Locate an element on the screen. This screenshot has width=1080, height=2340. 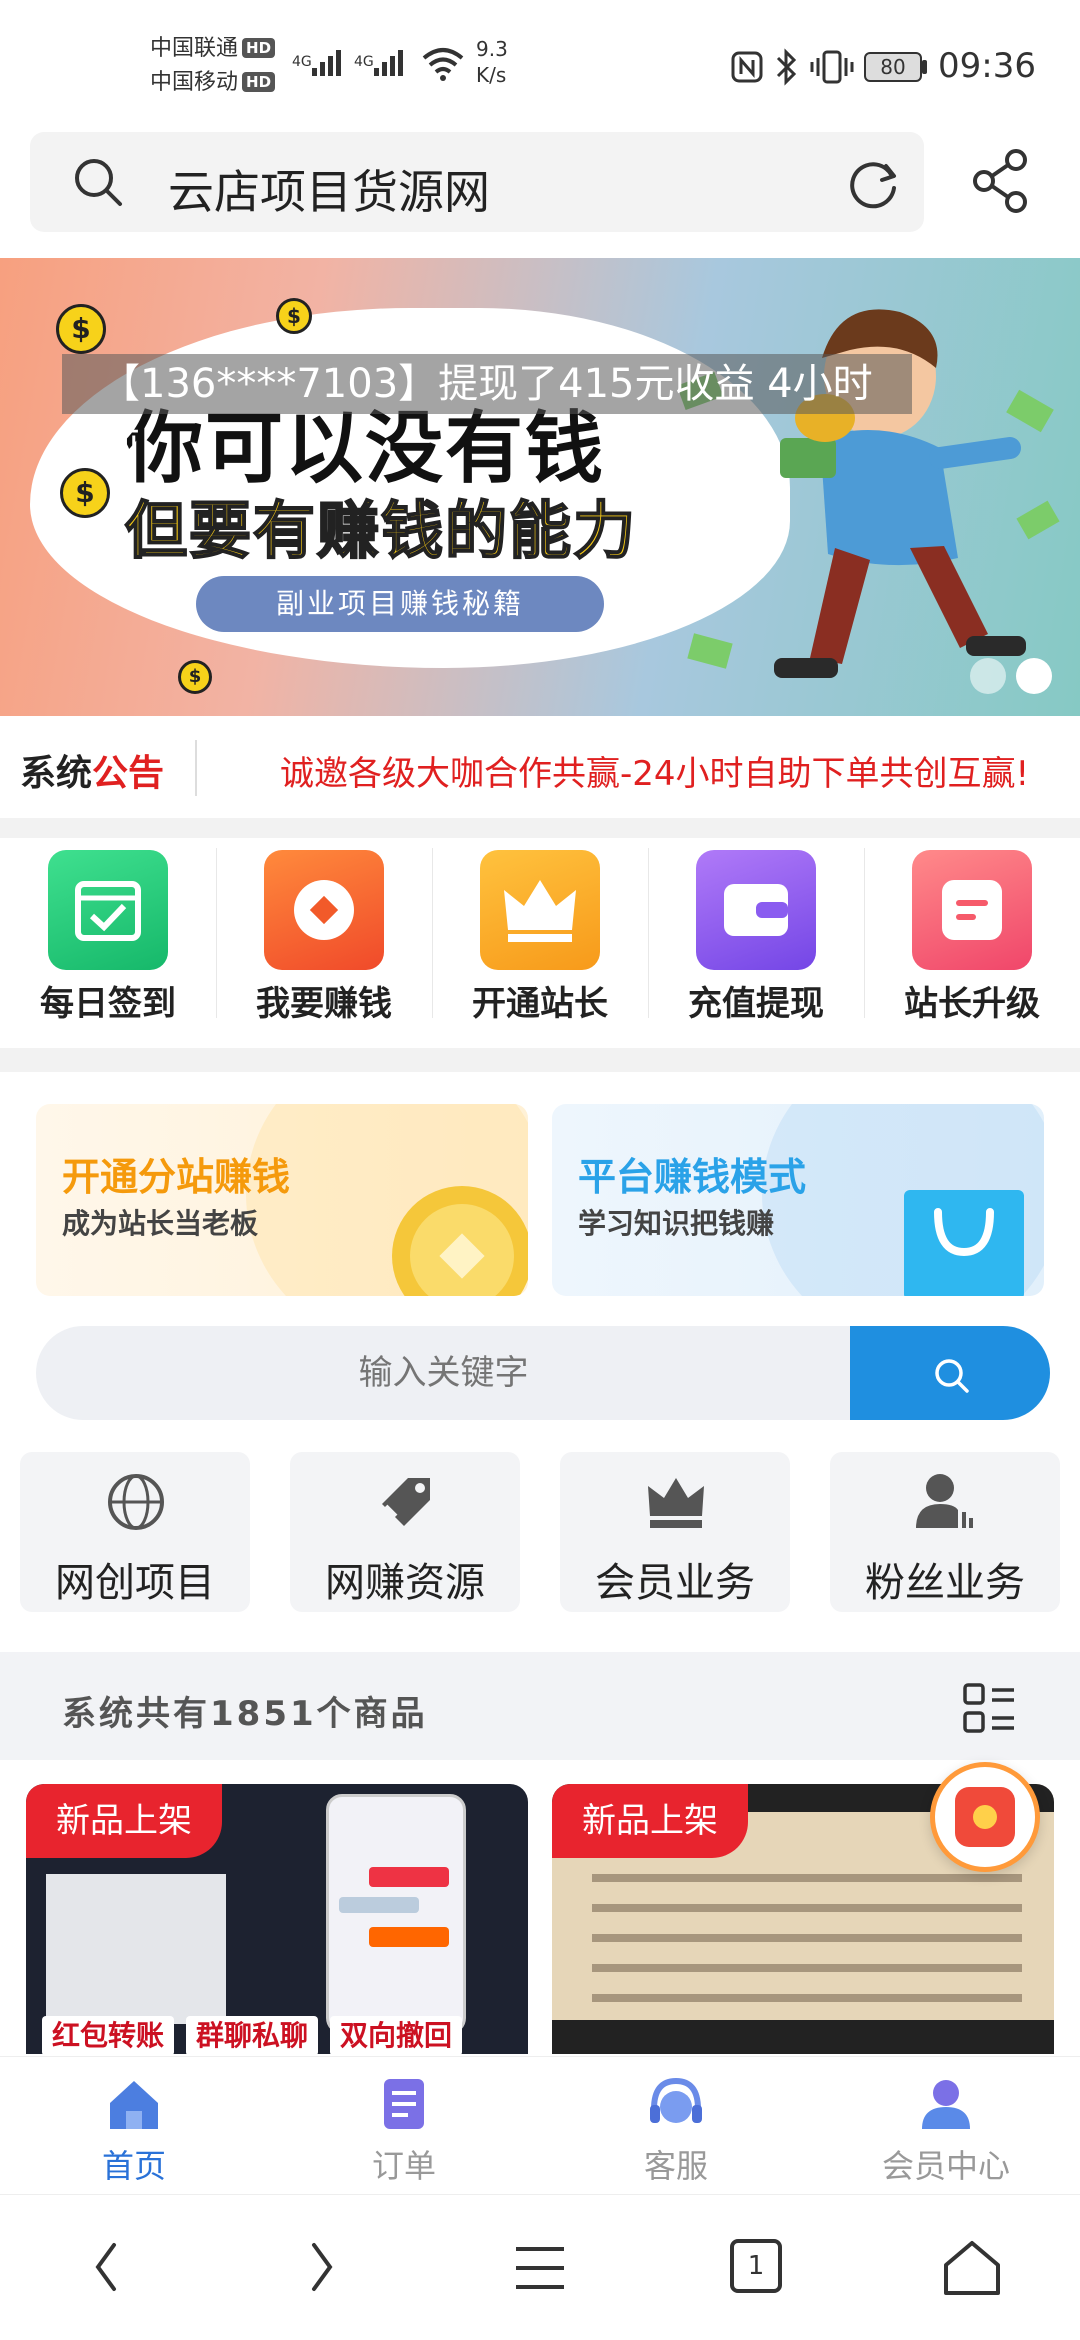
red-envelope-float-button is located at coordinates (985, 1817).